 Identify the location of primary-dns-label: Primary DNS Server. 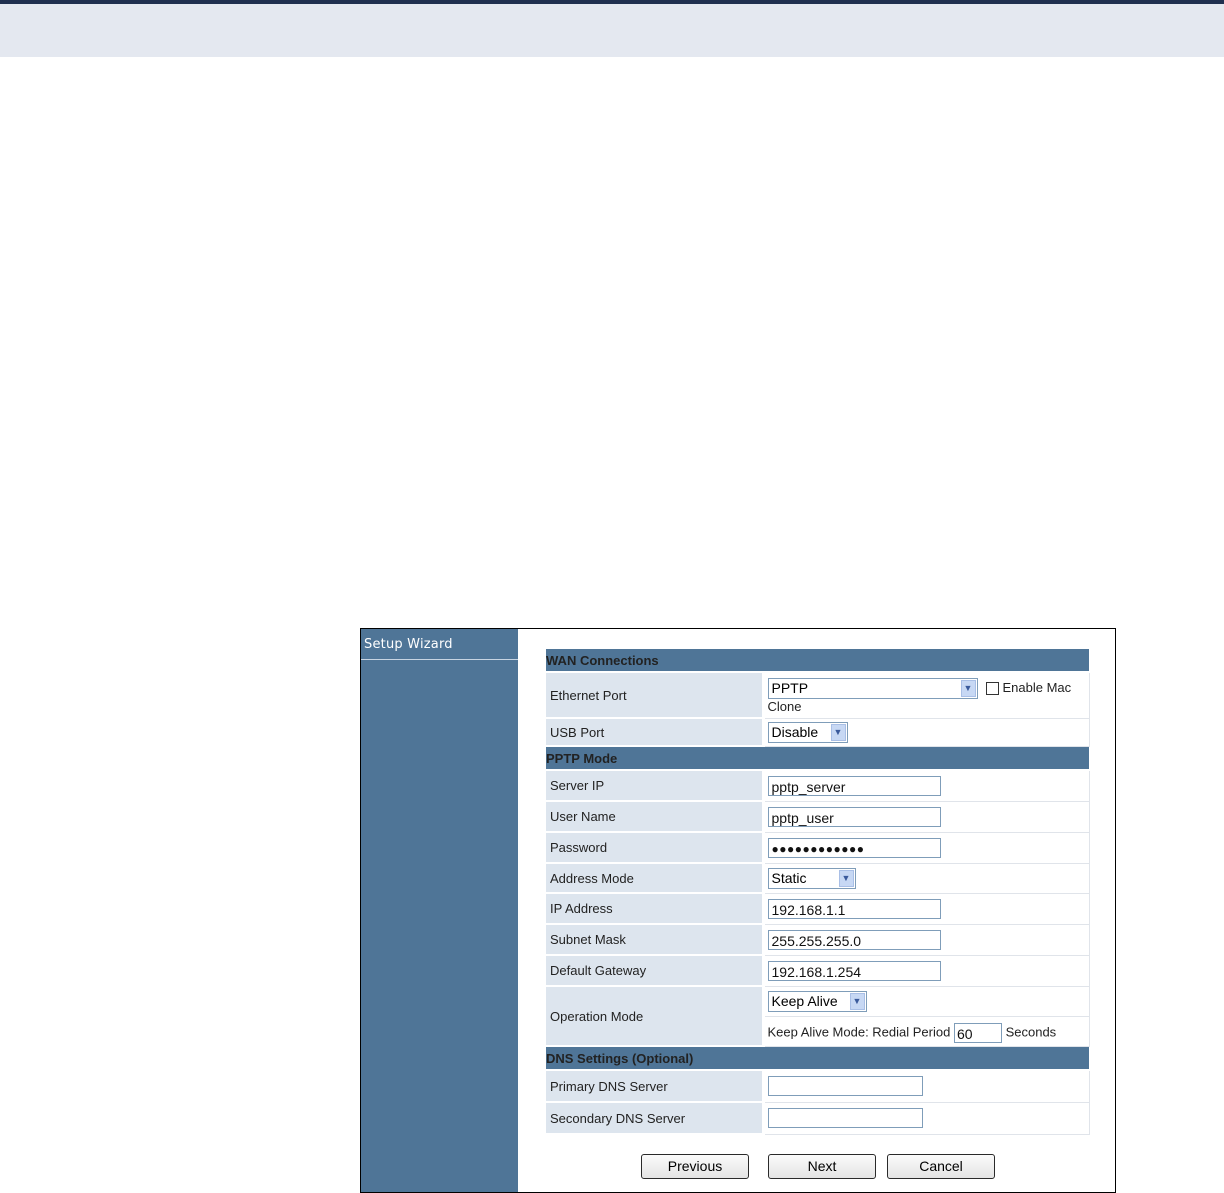
(655, 1086).